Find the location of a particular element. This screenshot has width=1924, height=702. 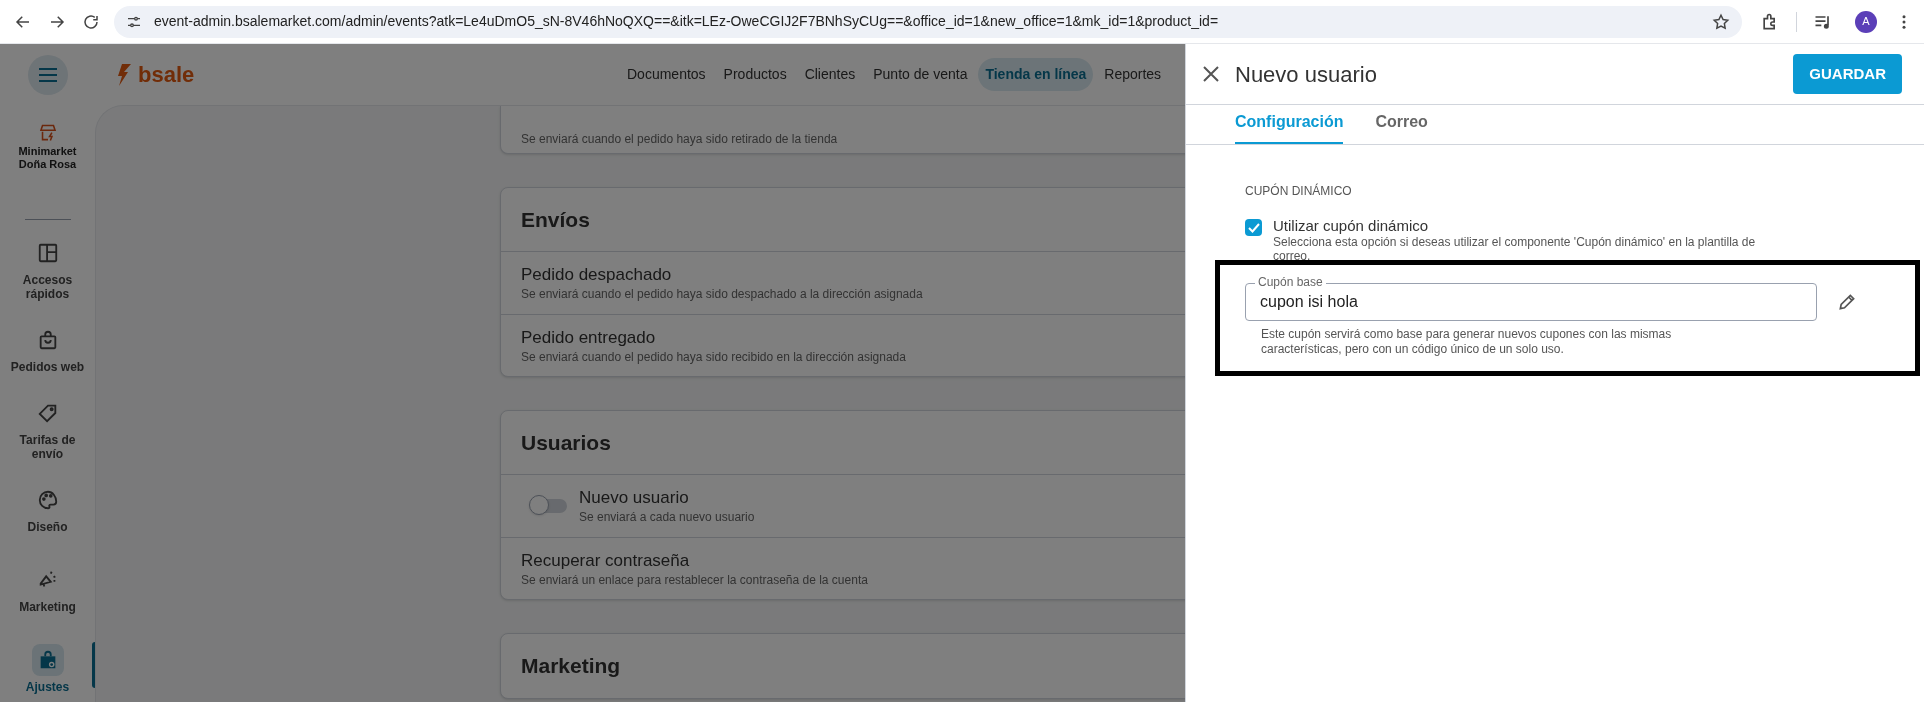

notification-description: Se enviará a cada nuevo usuario is located at coordinates (667, 517).